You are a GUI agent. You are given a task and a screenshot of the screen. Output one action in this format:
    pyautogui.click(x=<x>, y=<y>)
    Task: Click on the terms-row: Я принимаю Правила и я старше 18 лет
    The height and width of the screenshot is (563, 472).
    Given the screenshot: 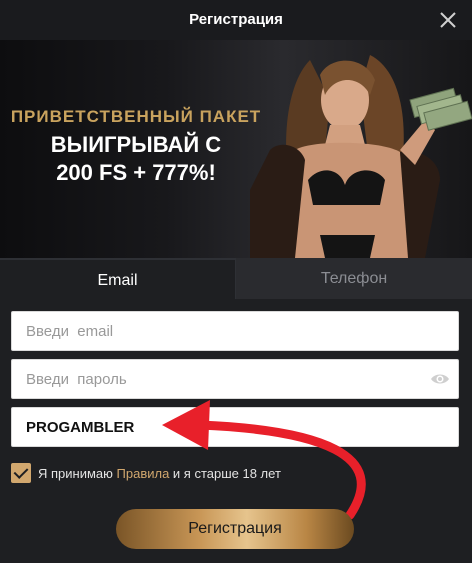 What is the action you would take?
    pyautogui.click(x=146, y=473)
    